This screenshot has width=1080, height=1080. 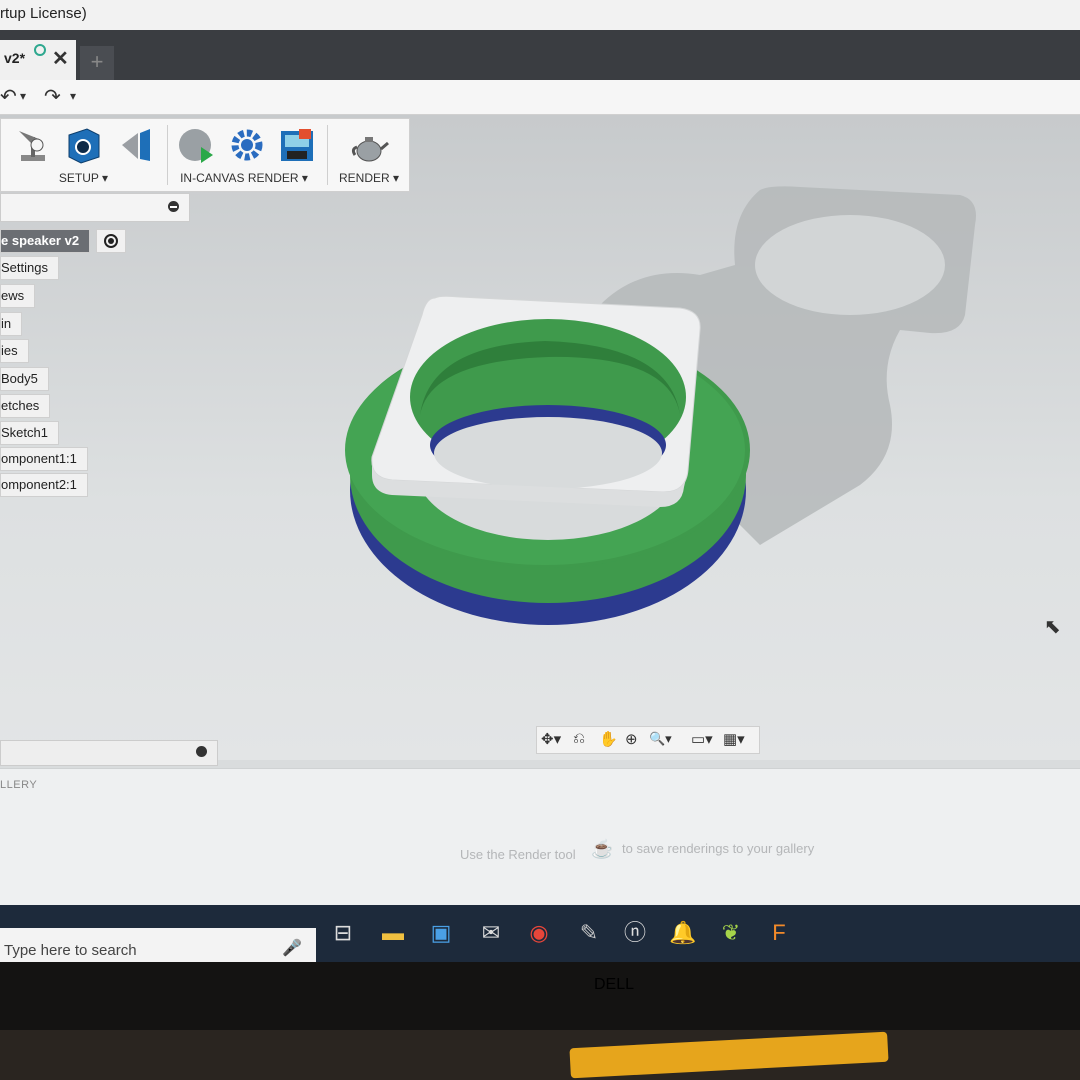 I want to click on undo-icon: ↶, so click(x=8, y=96).